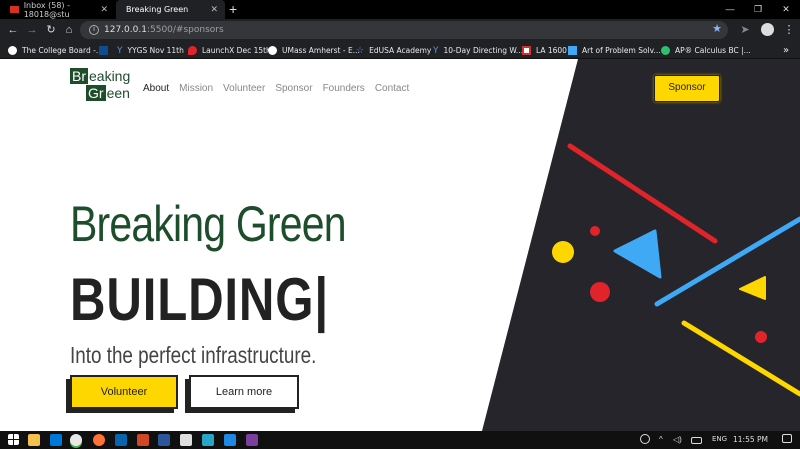  I want to click on app-icon, so click(252, 440).